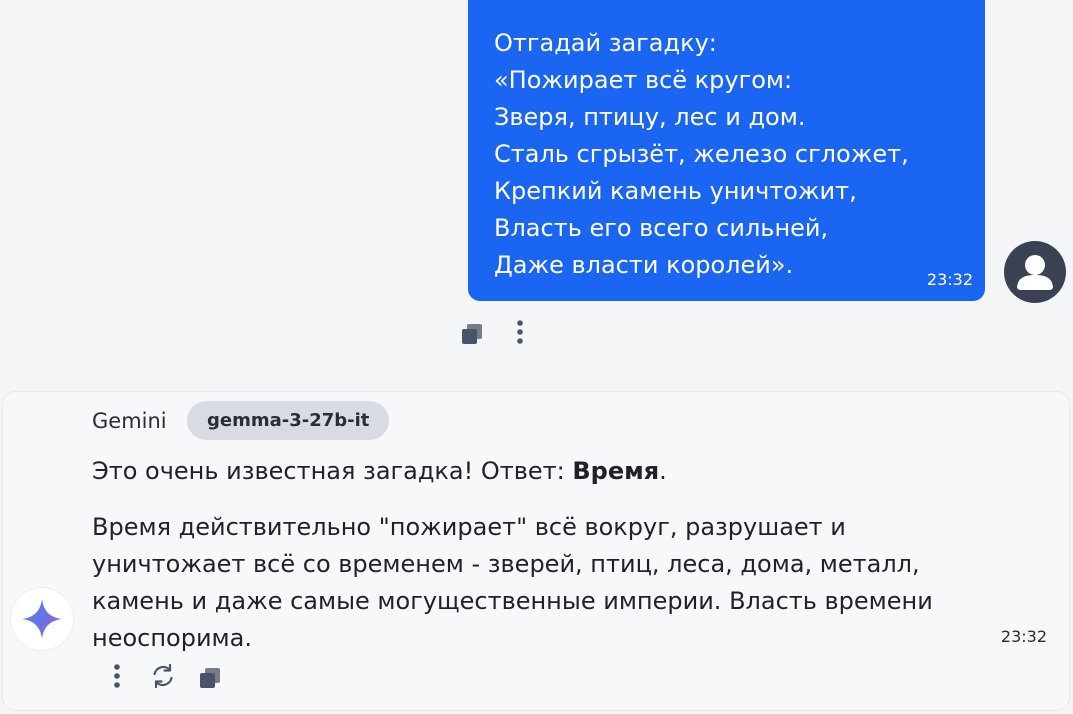 The width and height of the screenshot is (1073, 714). What do you see at coordinates (332, 471) in the screenshot?
I see `answer-intro-text: Это очень известная загадка! Ответ:` at bounding box center [332, 471].